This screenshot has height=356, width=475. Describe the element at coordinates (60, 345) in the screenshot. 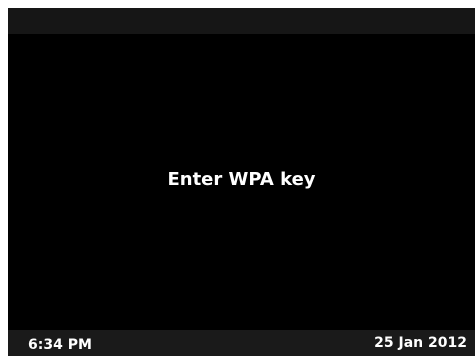

I see `status-time: 6:34 PM` at that location.